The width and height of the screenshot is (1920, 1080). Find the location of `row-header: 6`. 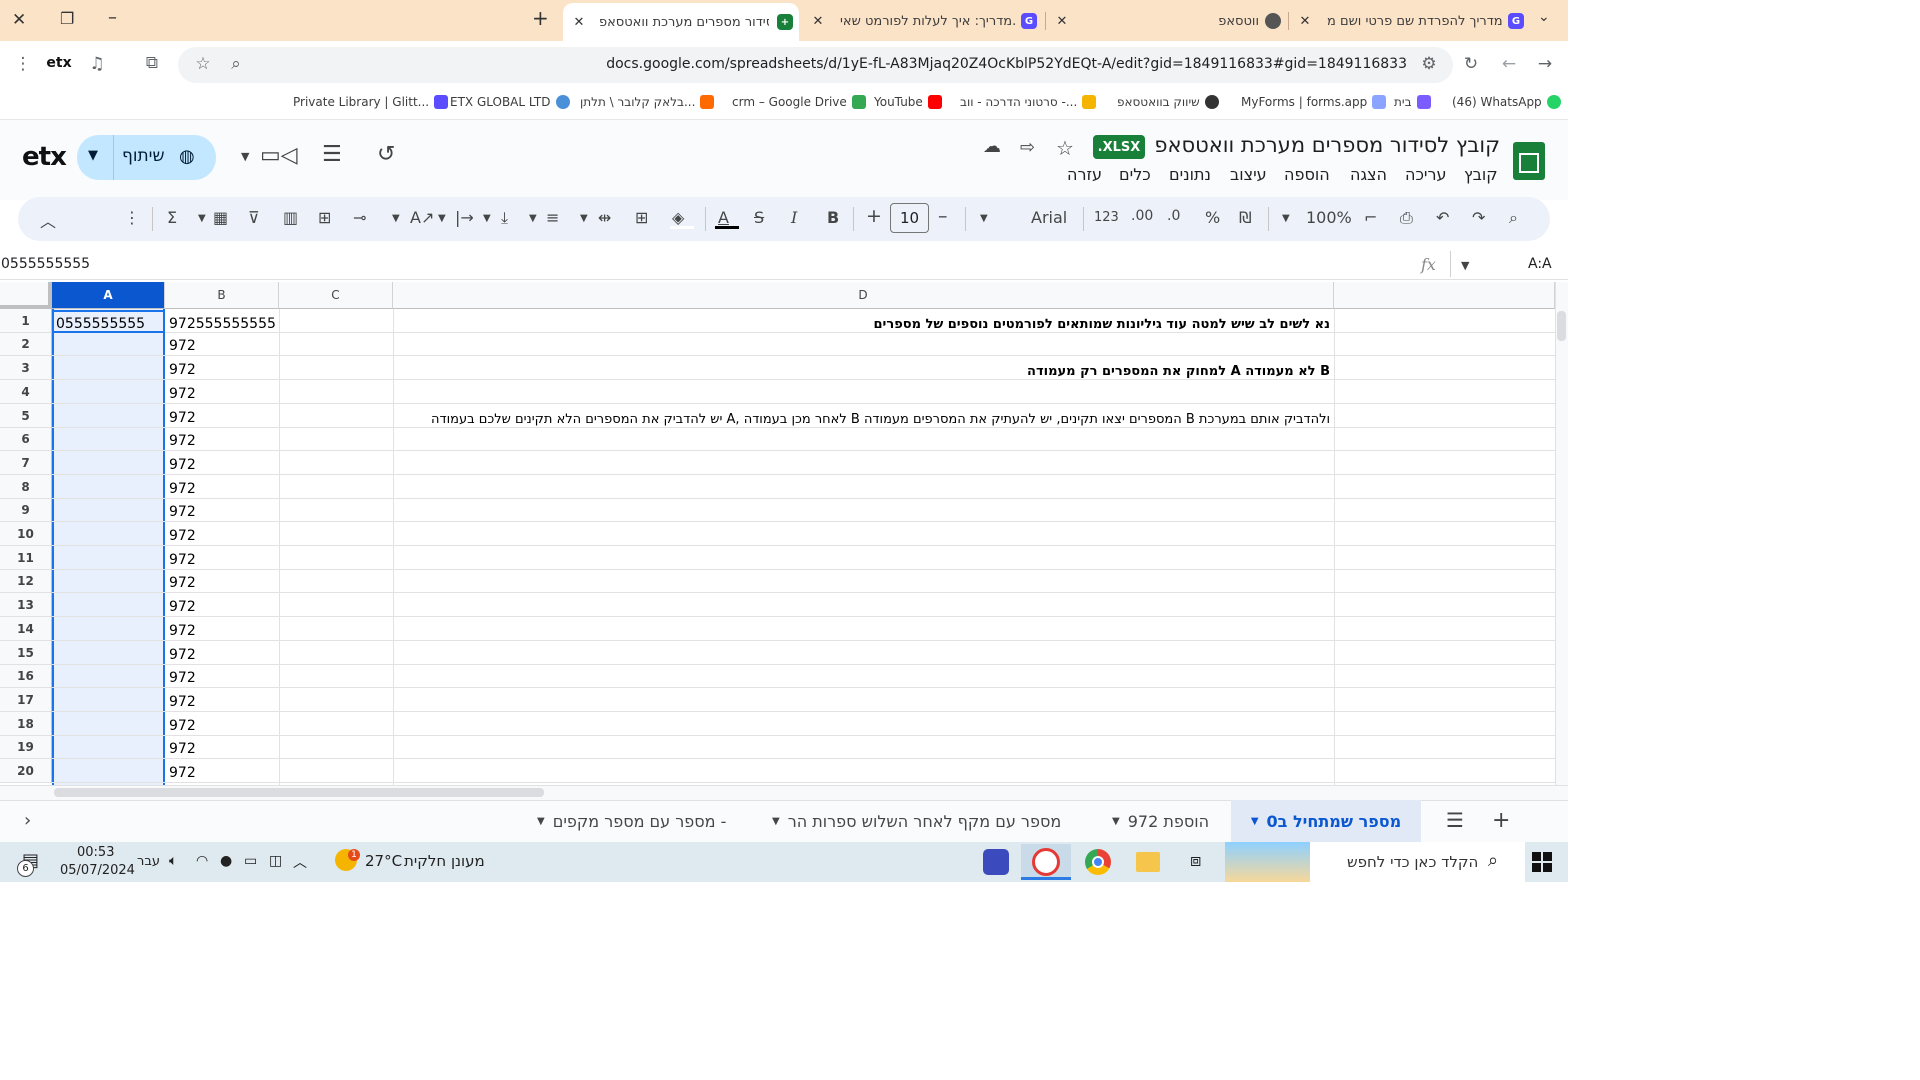

row-header: 6 is located at coordinates (26, 439).